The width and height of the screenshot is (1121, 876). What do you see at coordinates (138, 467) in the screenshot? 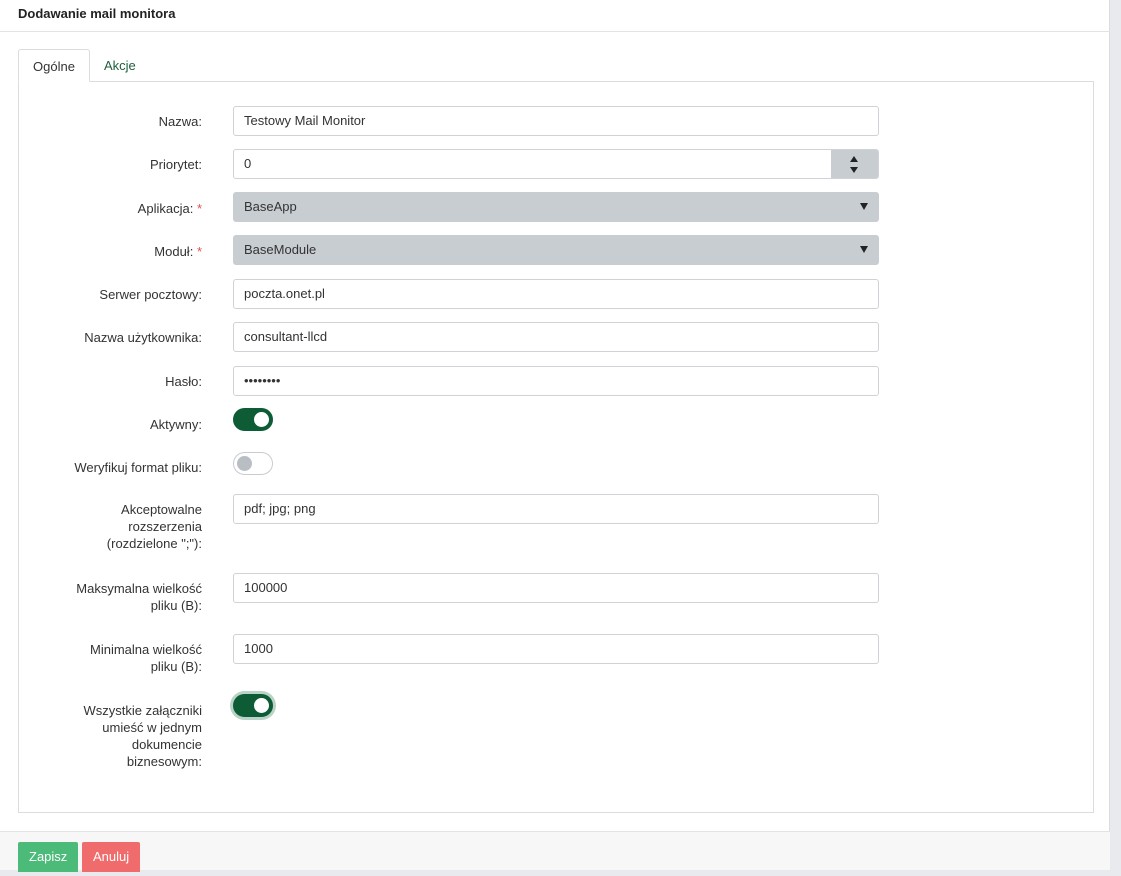
I see `verify-format-label: Weryfikuj format pliku:` at bounding box center [138, 467].